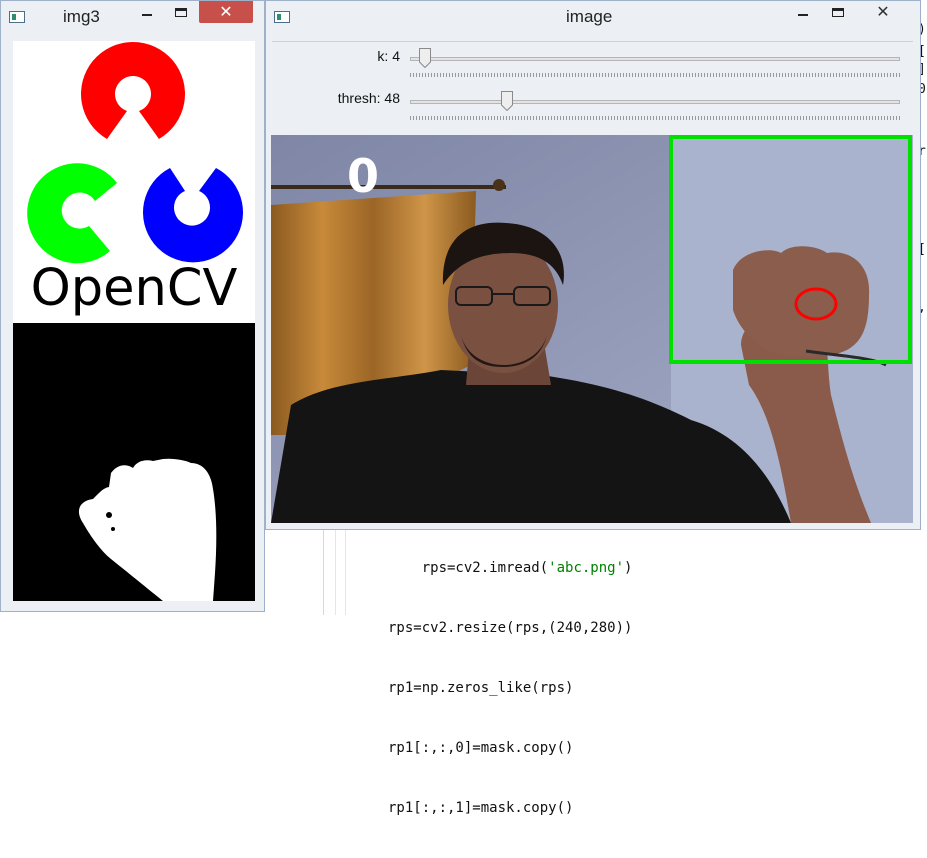 The height and width of the screenshot is (858, 927). I want to click on trackbar-k-label: k: 4, so click(388, 56).